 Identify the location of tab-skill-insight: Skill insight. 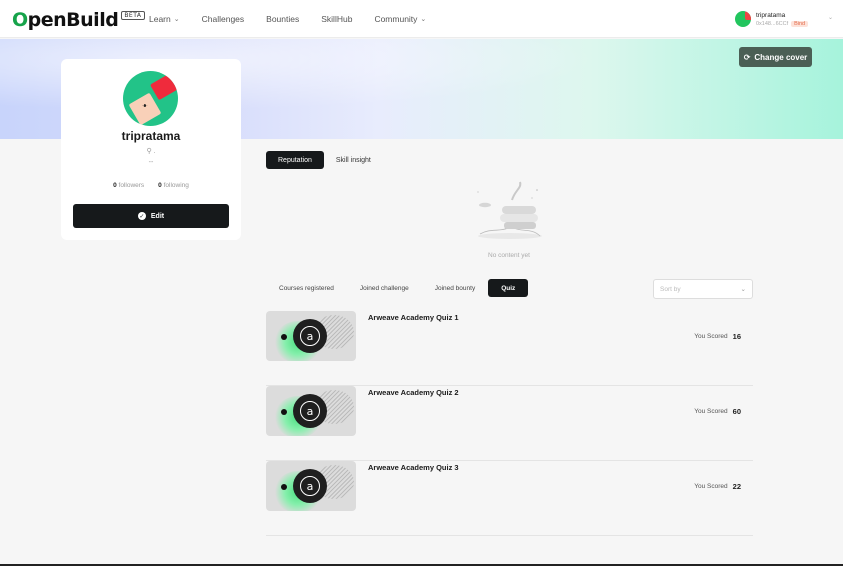
(353, 160).